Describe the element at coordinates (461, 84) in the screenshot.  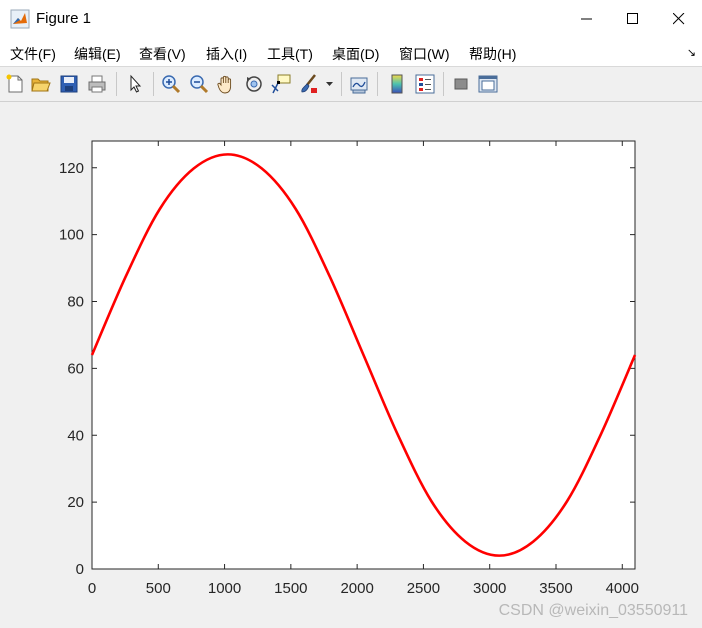
I see `hide-plot-tools-icon` at that location.